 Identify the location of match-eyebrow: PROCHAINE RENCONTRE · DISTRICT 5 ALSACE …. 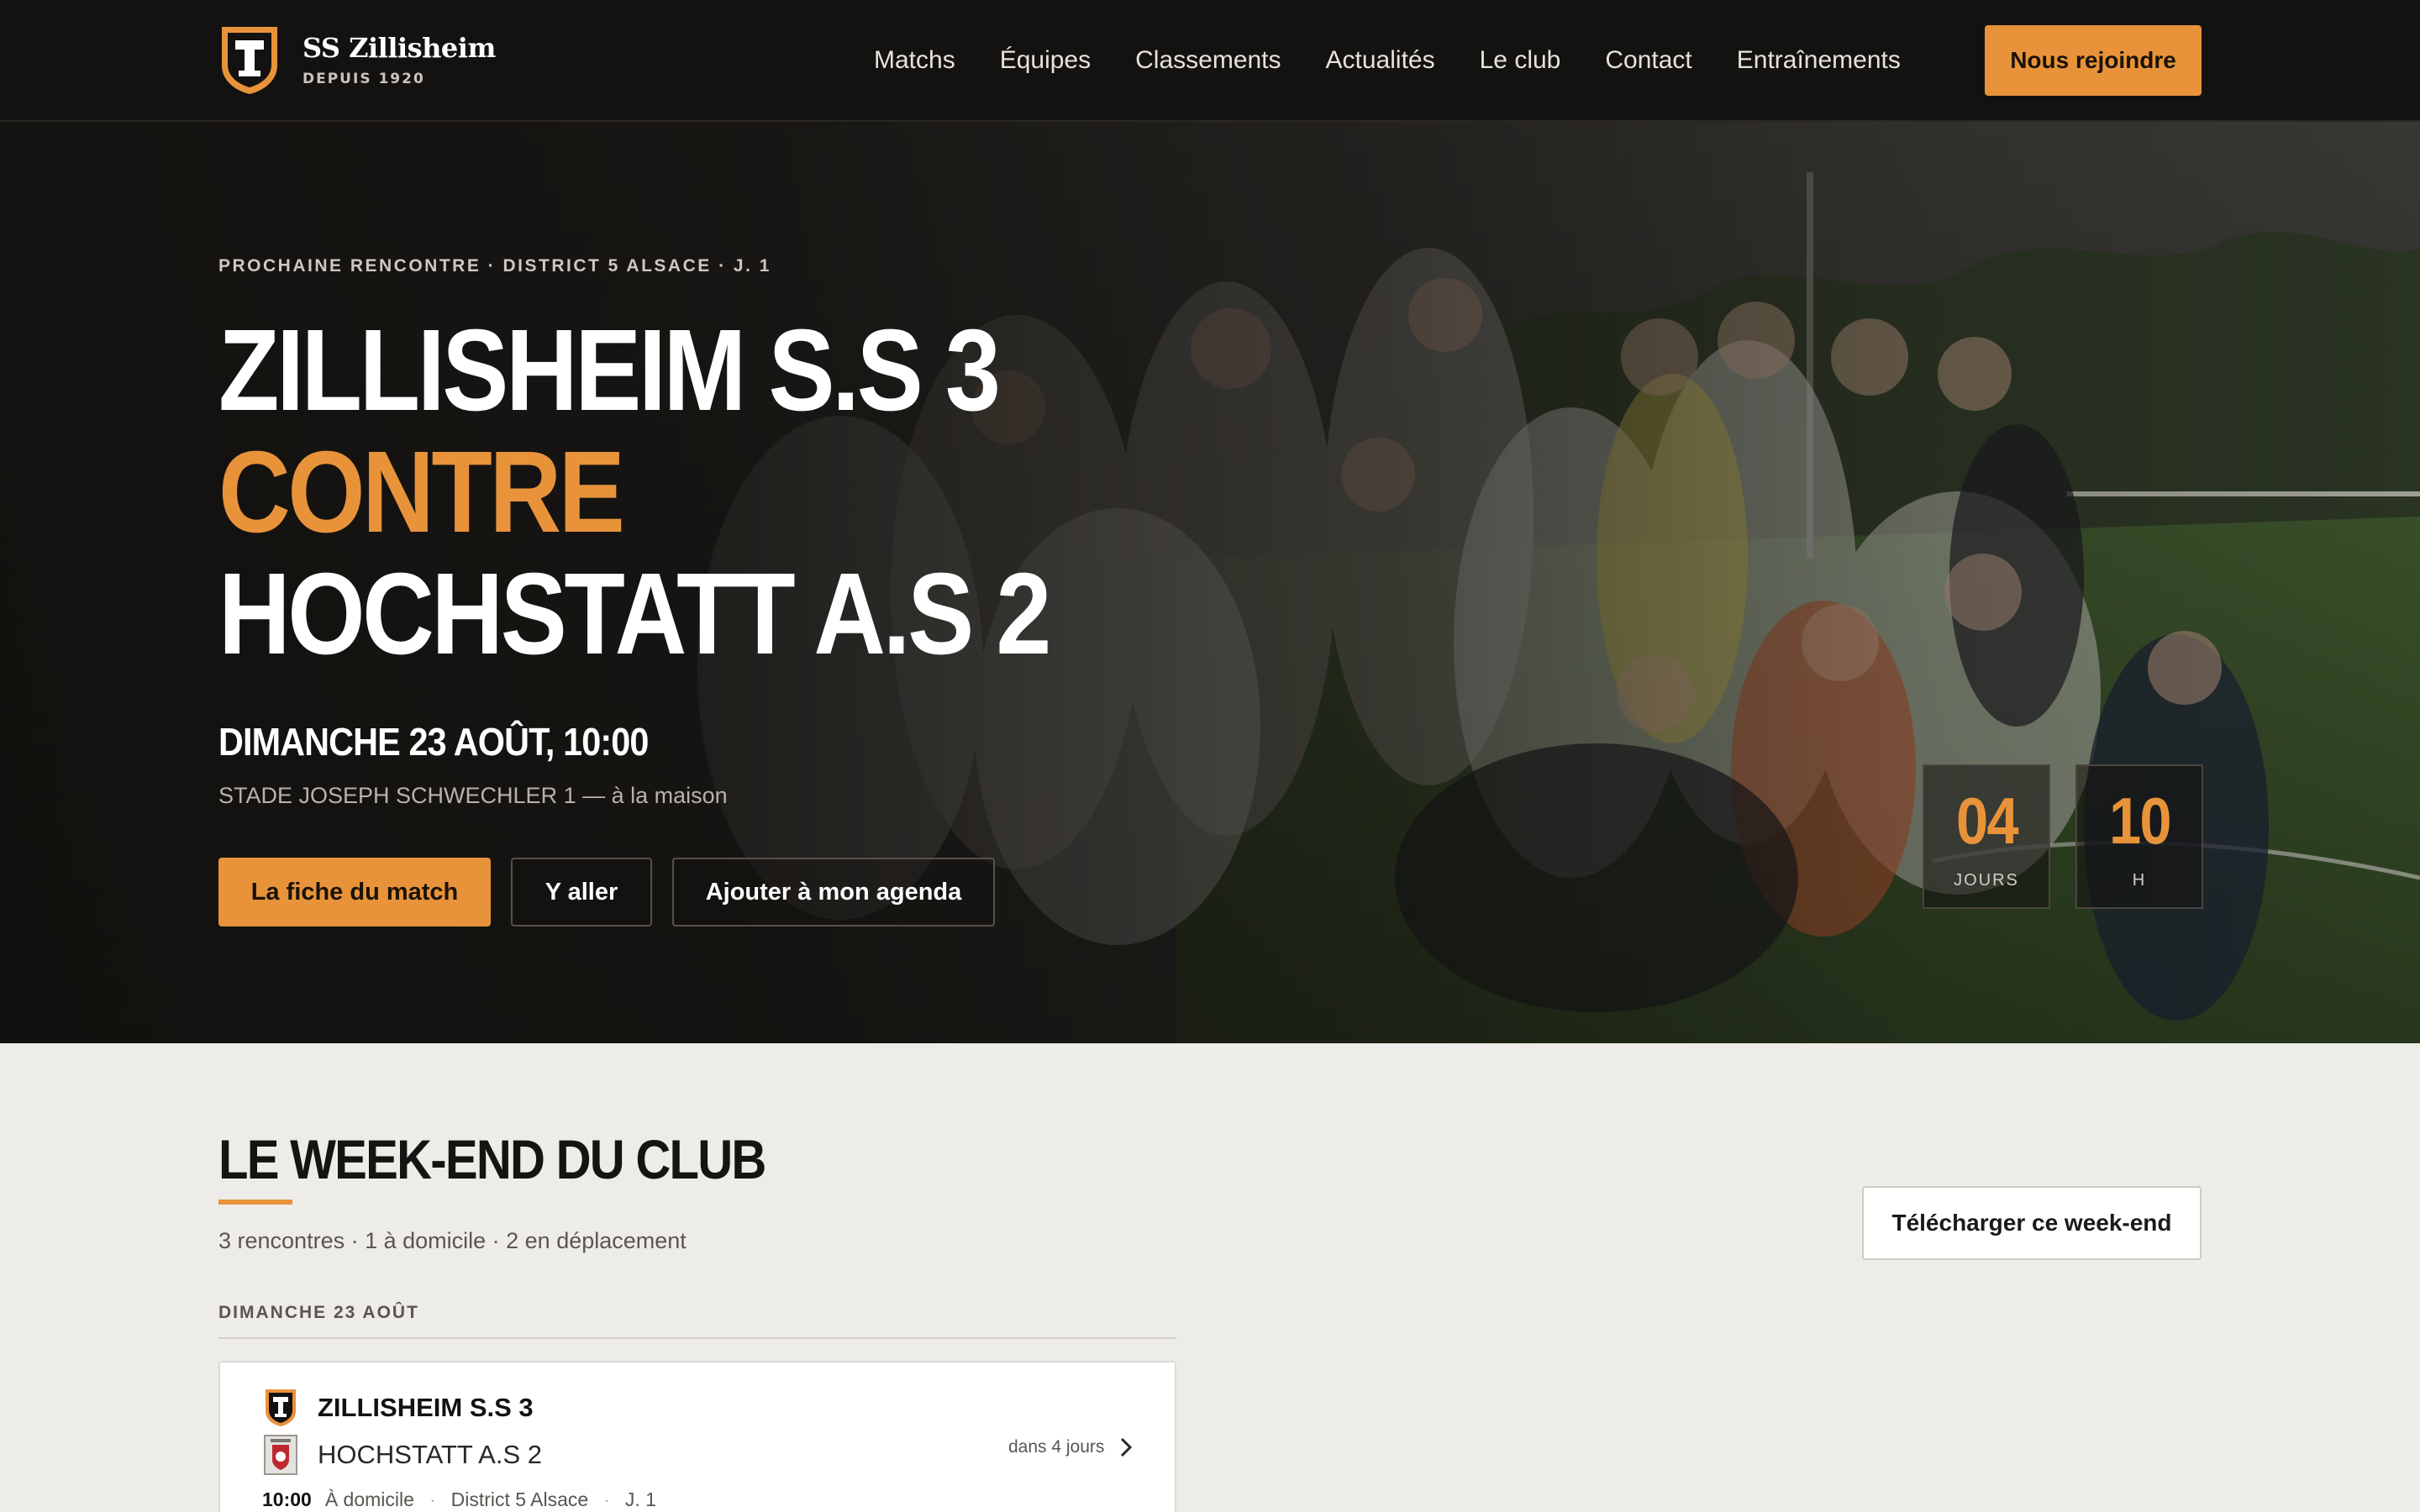
(495, 266).